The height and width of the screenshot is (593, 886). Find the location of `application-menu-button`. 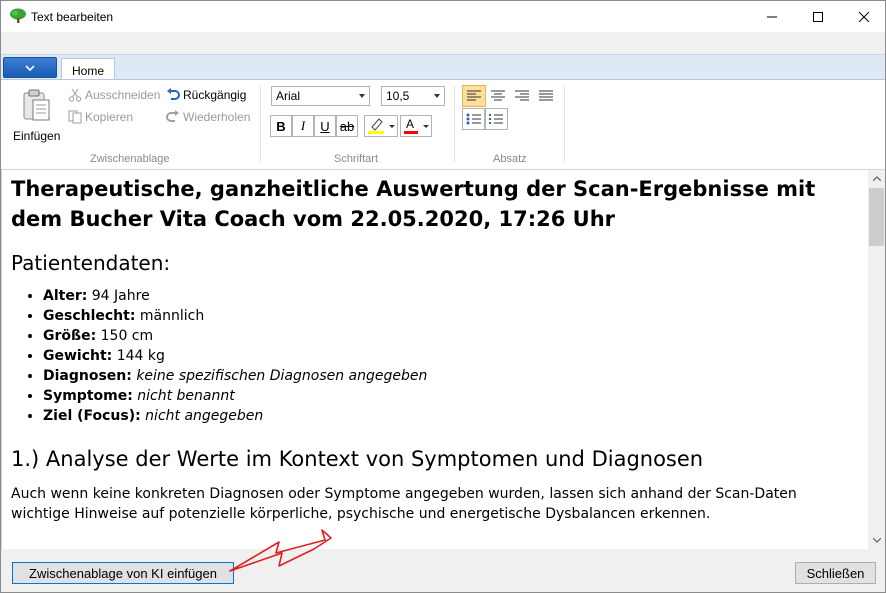

application-menu-button is located at coordinates (30, 67).